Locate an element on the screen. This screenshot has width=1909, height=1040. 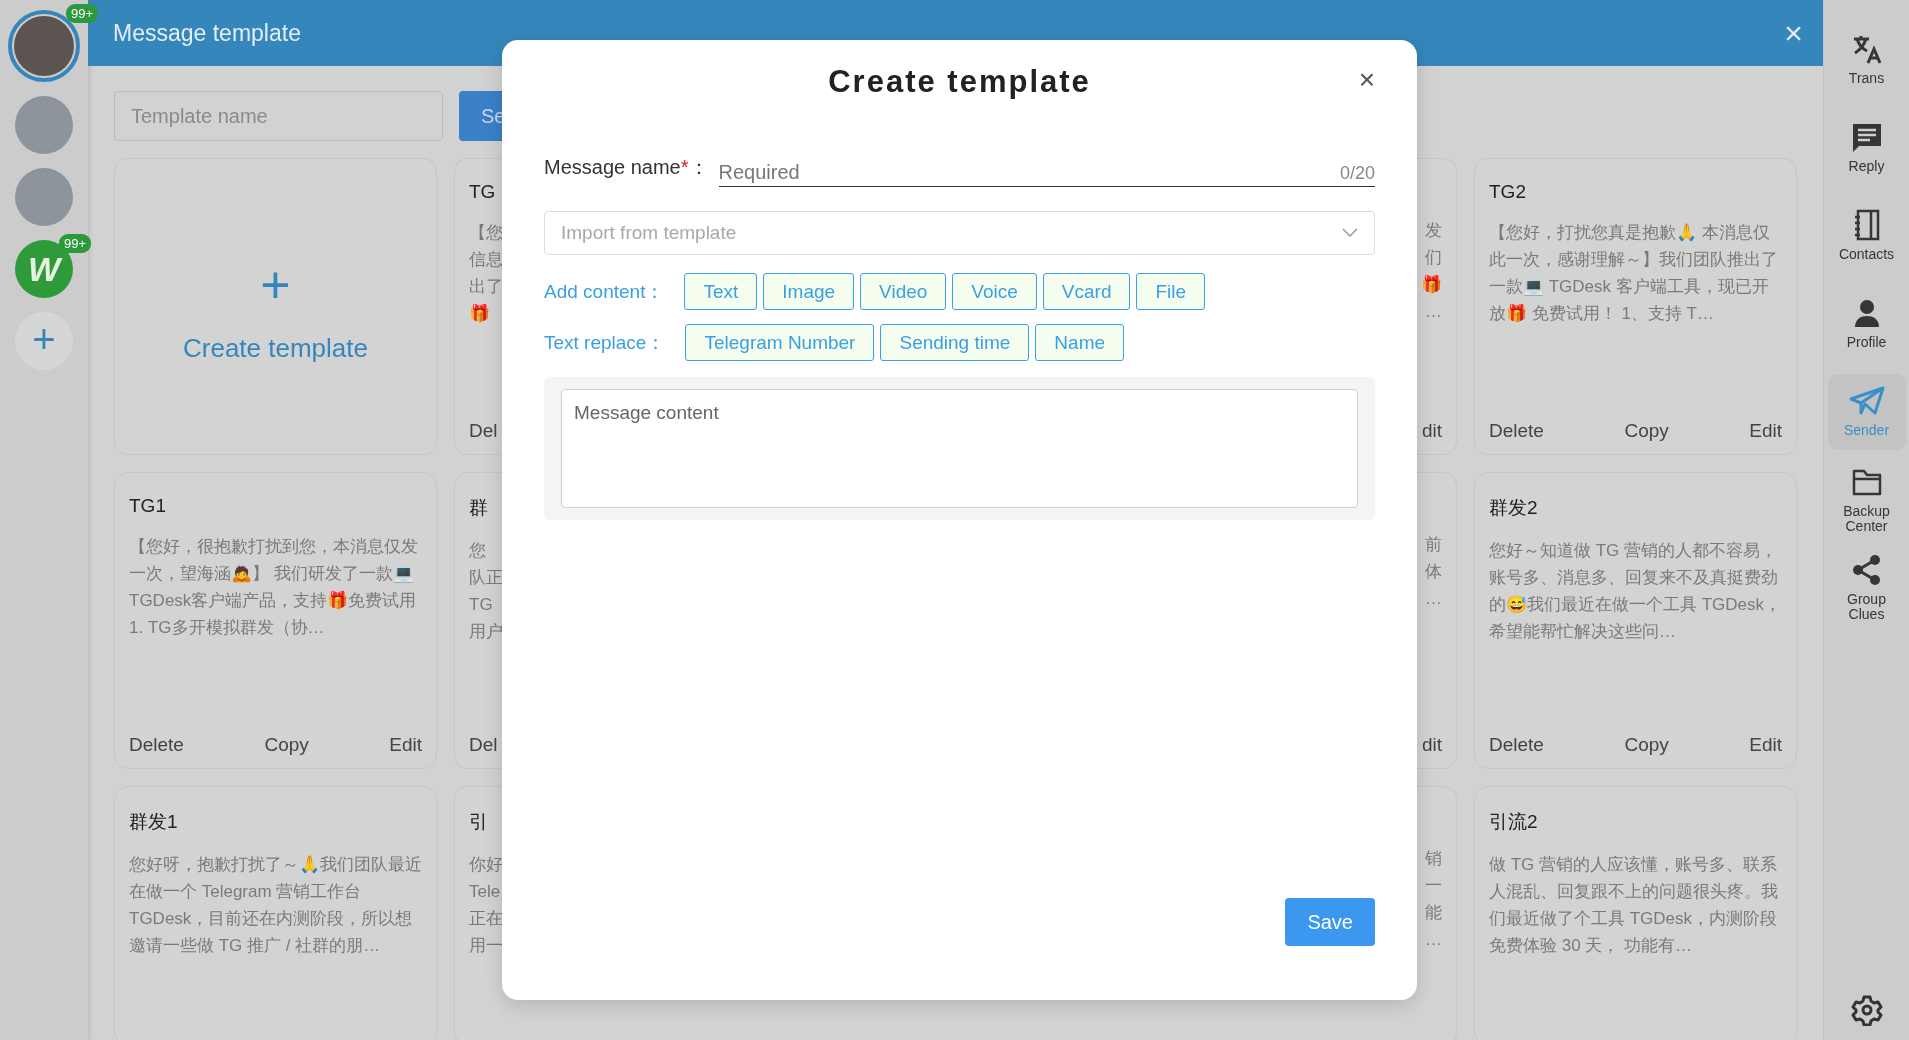
share-icon is located at coordinates (1866, 569).